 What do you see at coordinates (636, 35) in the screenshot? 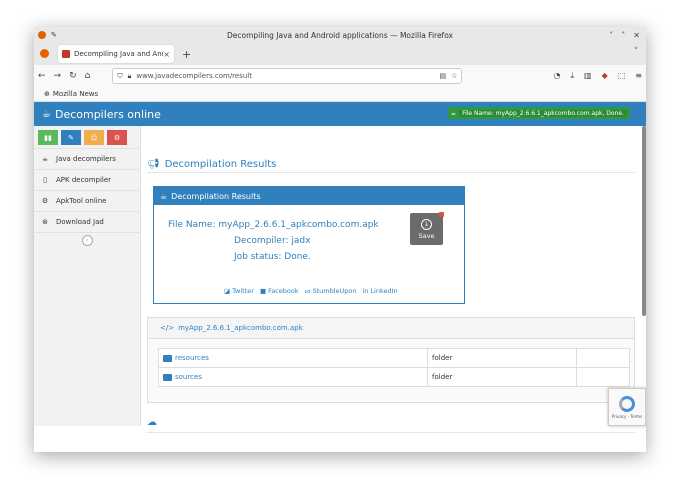
I see `close-window-button: ✕` at bounding box center [636, 35].